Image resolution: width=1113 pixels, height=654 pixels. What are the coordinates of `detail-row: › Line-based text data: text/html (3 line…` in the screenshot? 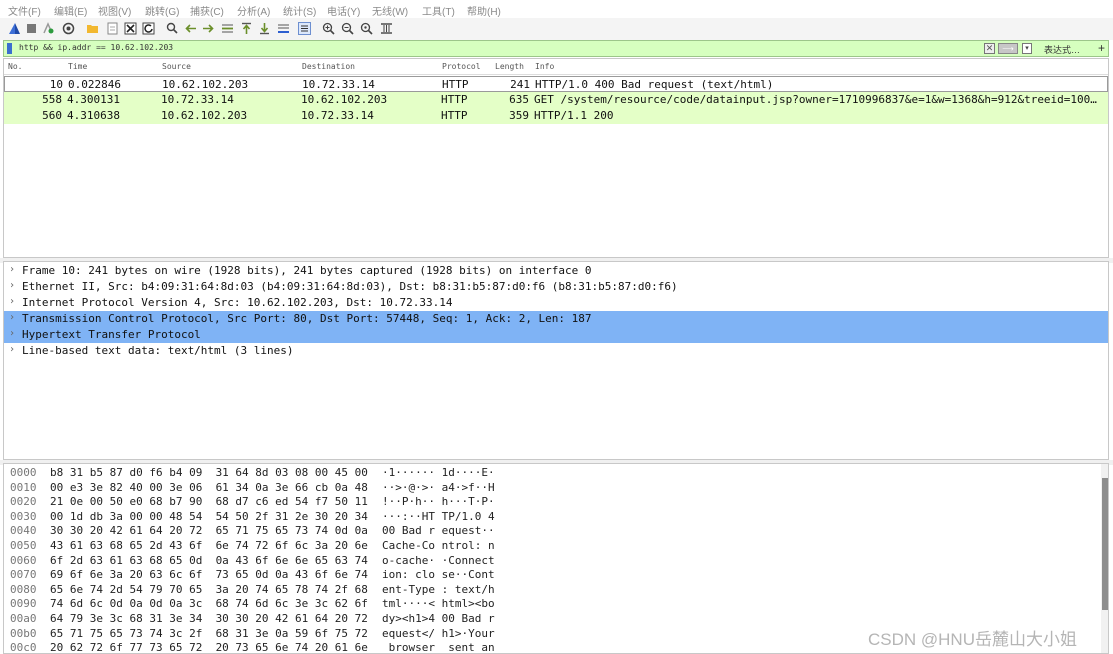 It's located at (556, 351).